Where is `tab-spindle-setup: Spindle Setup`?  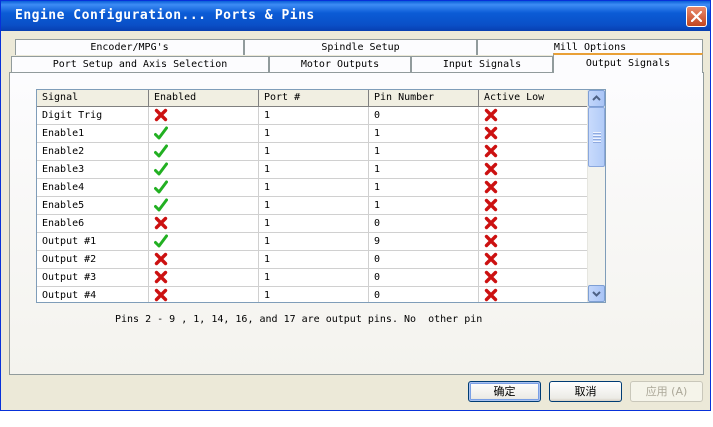
tab-spindle-setup: Spindle Setup is located at coordinates (360, 47).